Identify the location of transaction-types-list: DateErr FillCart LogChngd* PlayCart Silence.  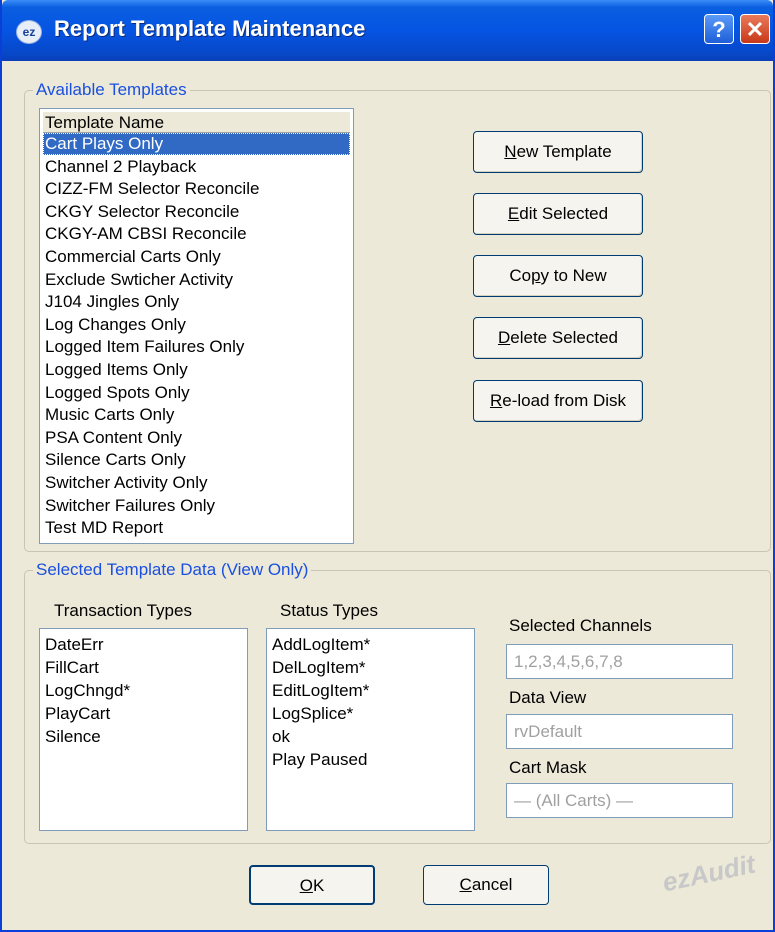
(143, 729).